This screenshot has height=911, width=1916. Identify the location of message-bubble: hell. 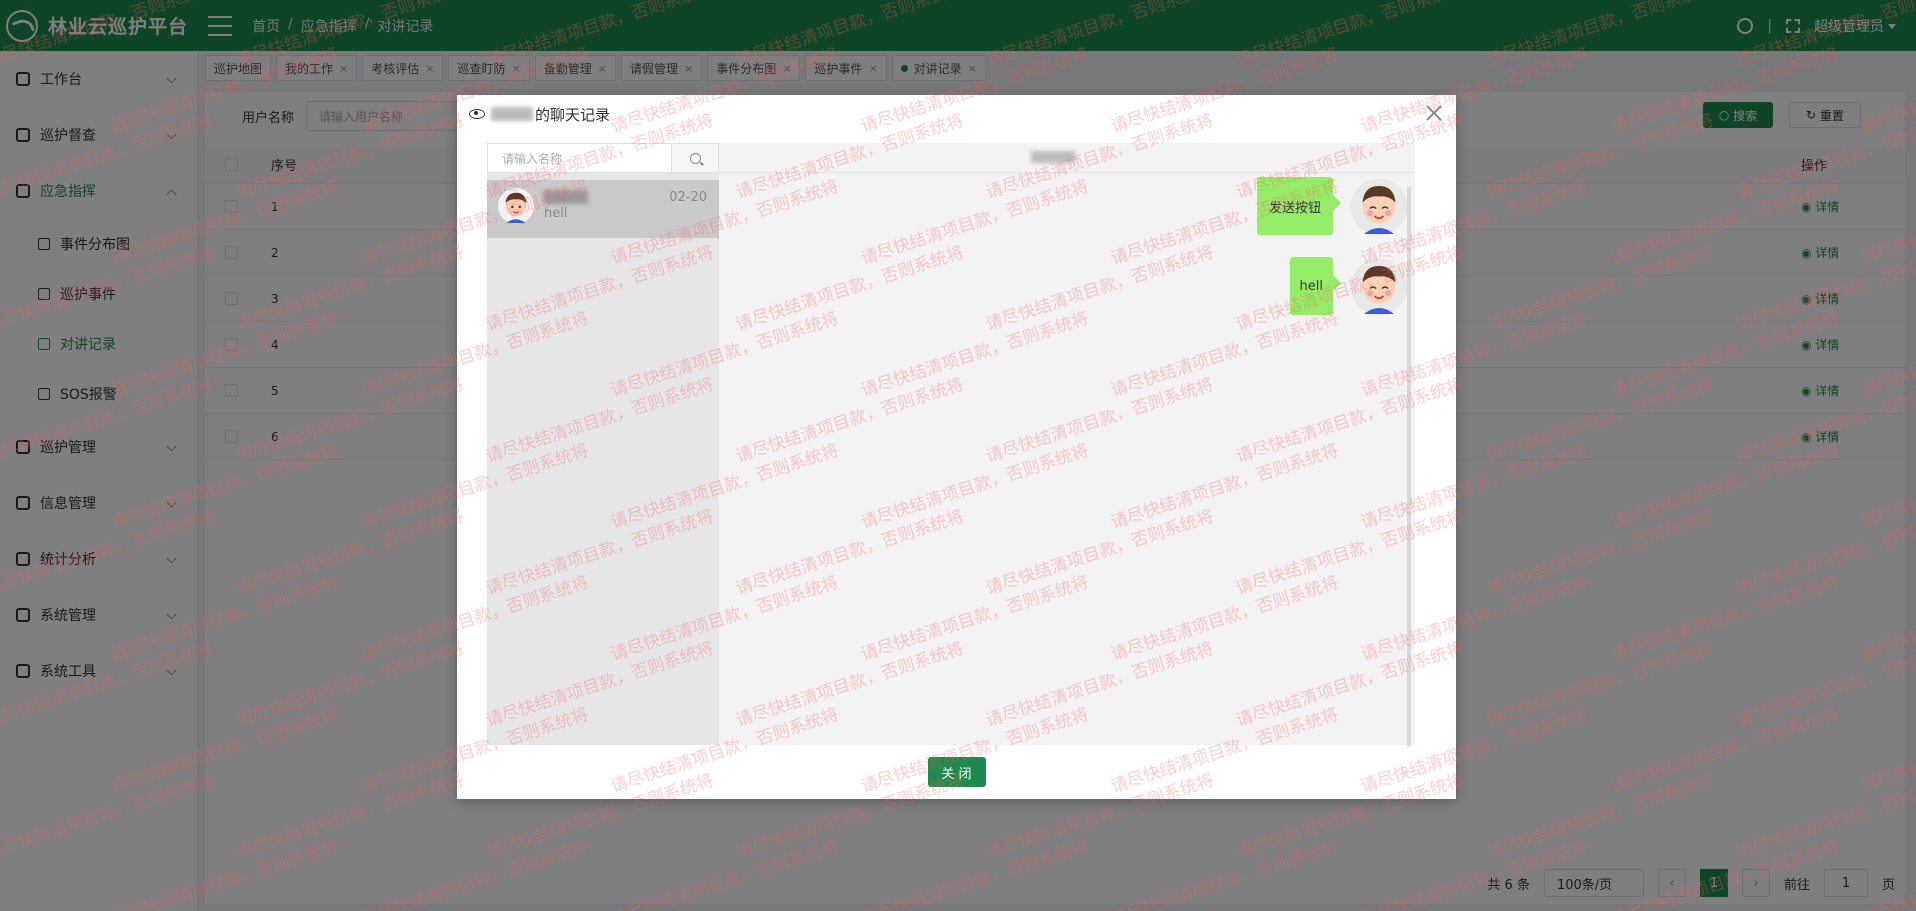
(1315, 286).